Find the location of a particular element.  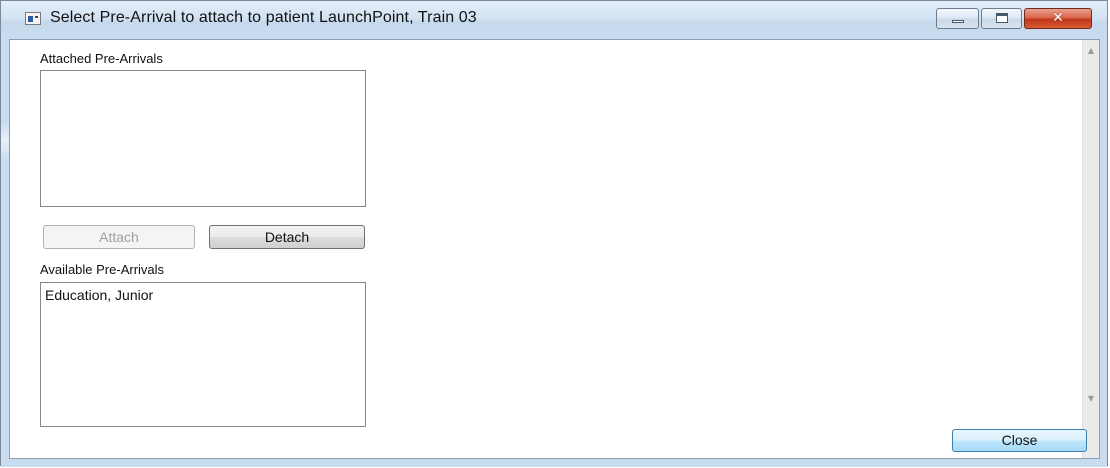

available-pre-arrivals-list: Education, Junior is located at coordinates (203, 354).